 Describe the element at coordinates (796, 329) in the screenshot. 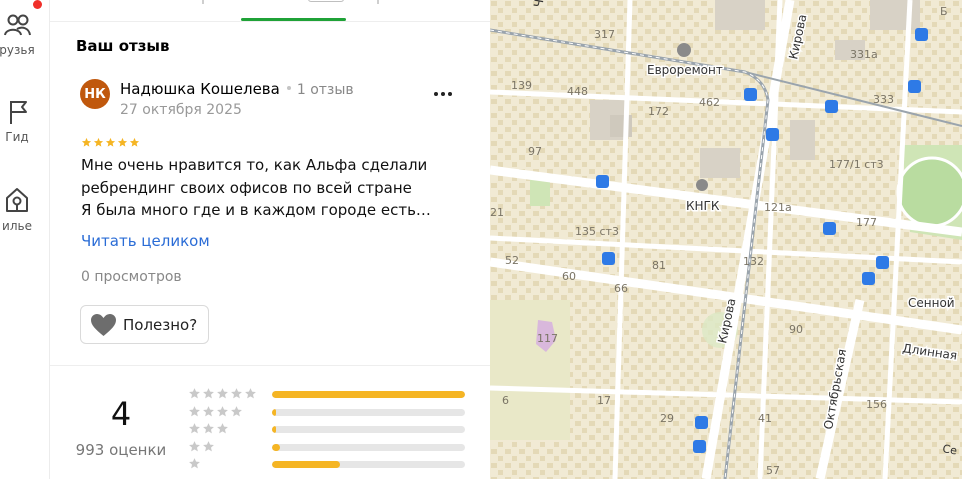

I see `building-number: 90` at that location.